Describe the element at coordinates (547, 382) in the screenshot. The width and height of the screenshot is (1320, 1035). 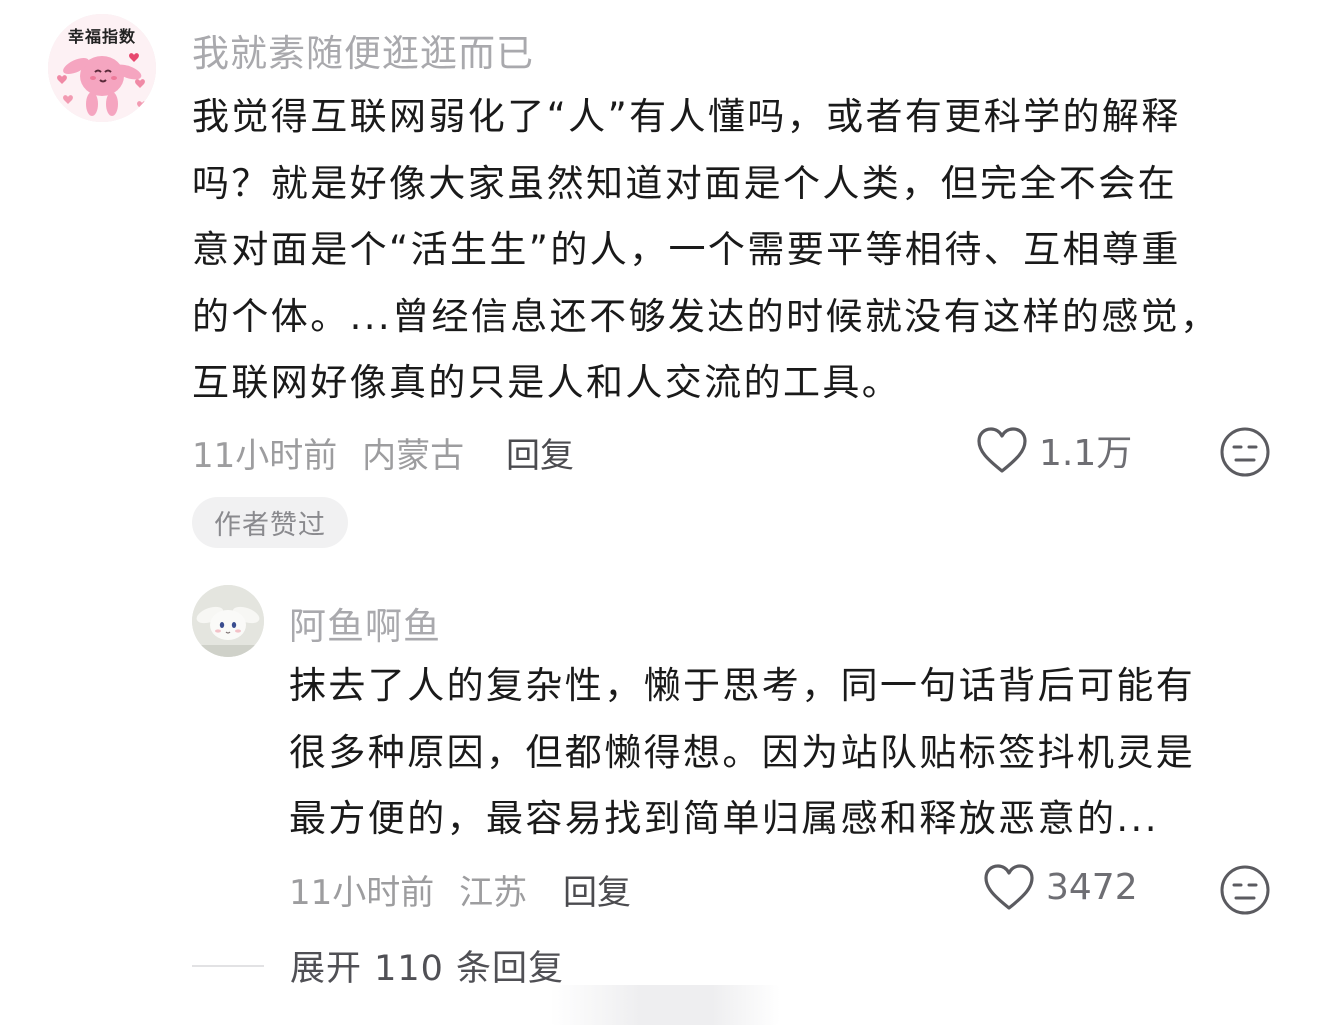
I see `comment-line: 互联网好像真的只是人和人交流的工具。` at that location.